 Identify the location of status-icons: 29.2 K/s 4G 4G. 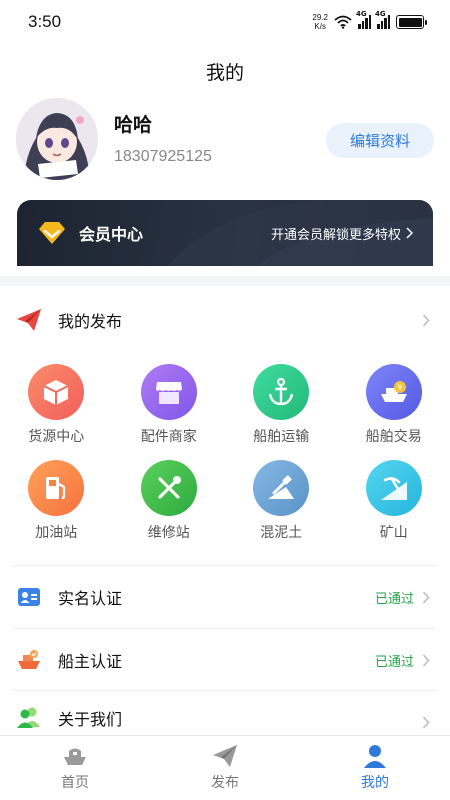
(369, 20).